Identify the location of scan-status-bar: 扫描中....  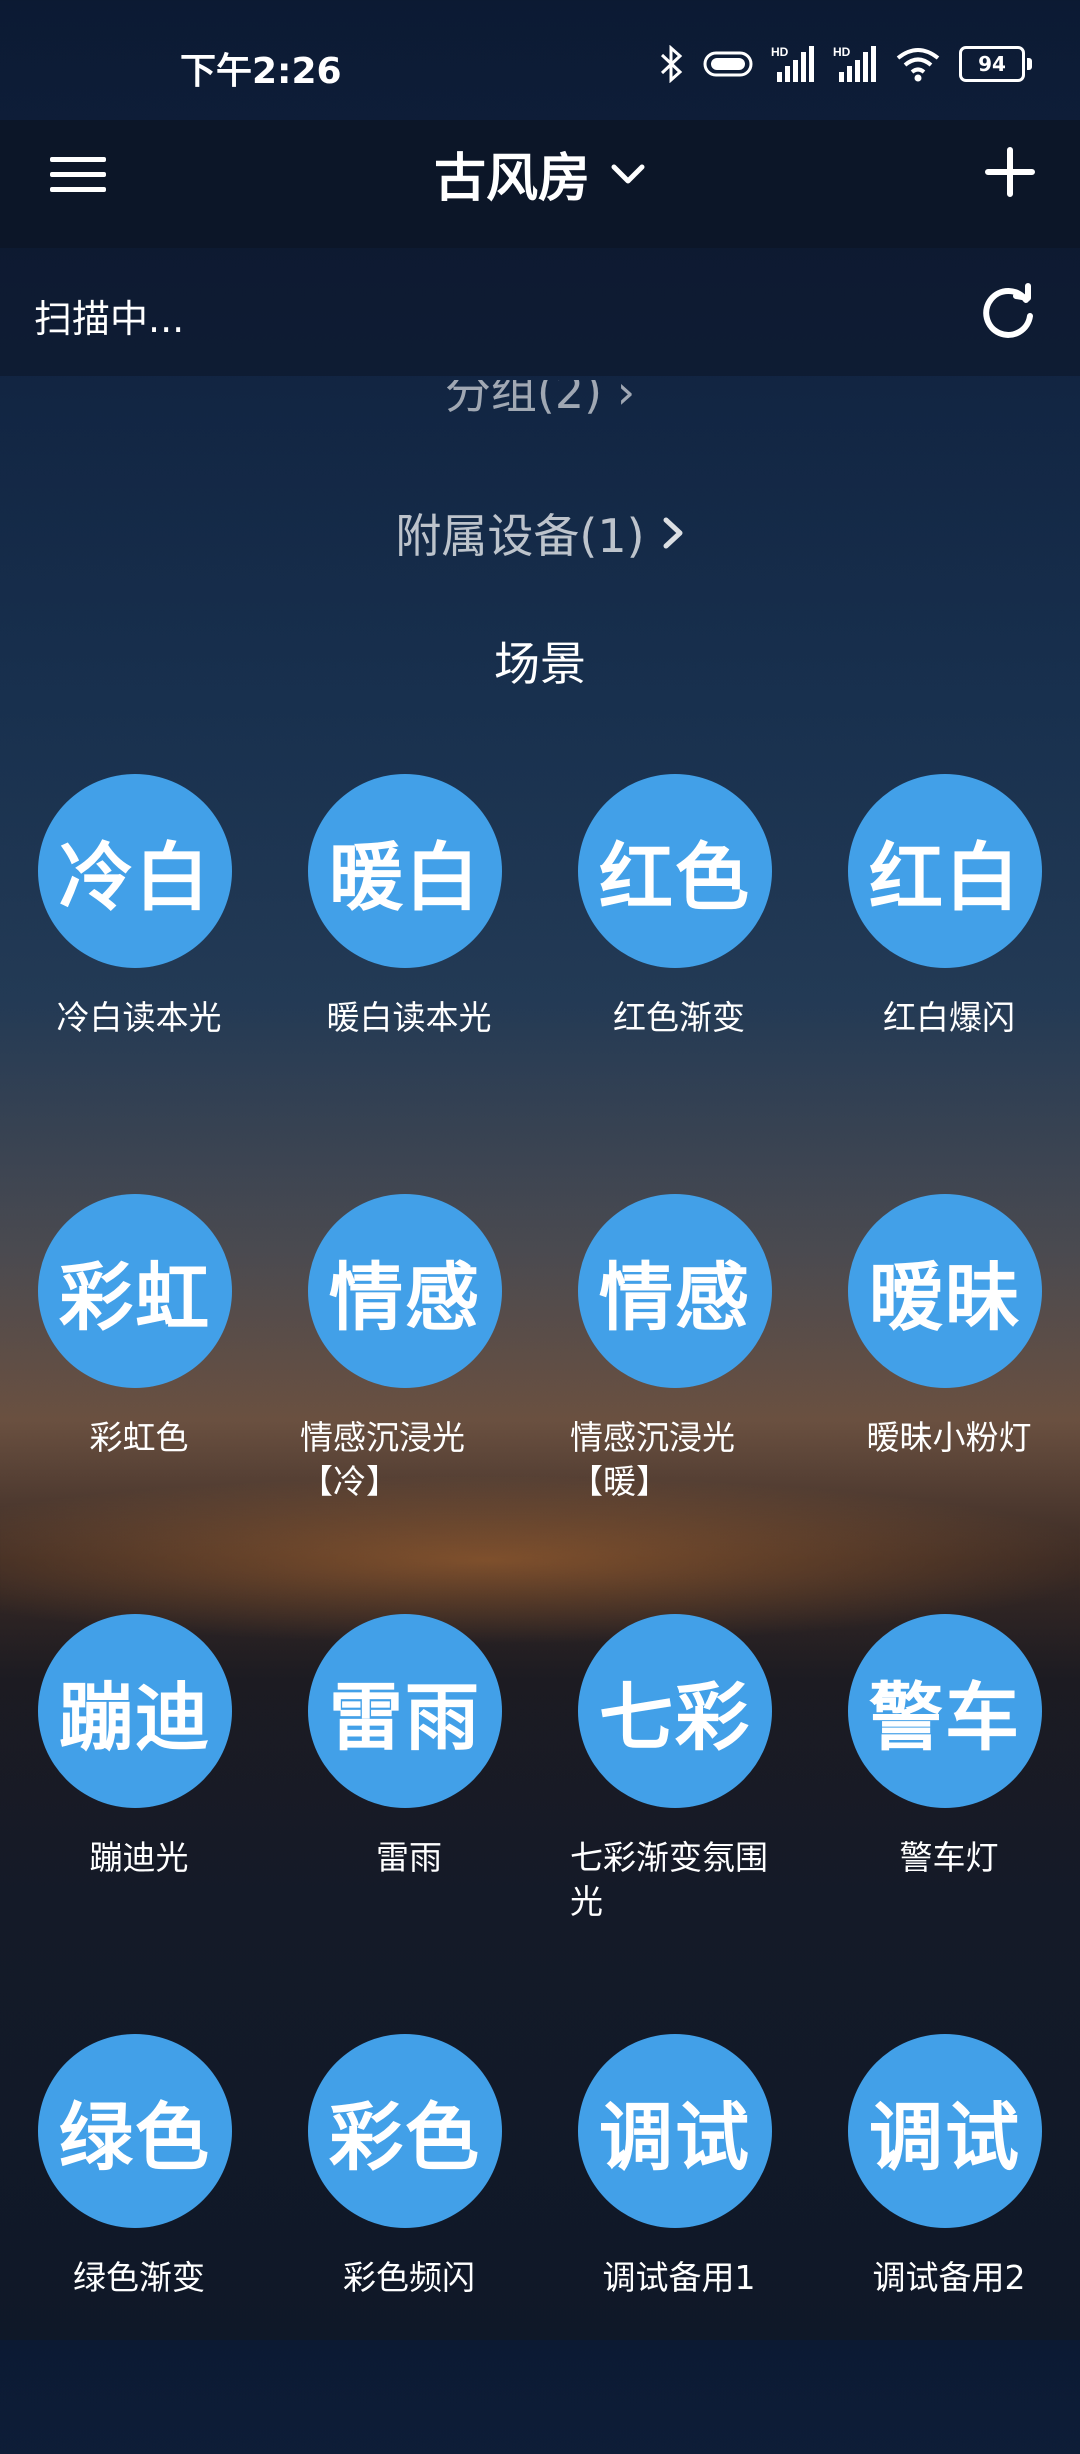
(540, 312).